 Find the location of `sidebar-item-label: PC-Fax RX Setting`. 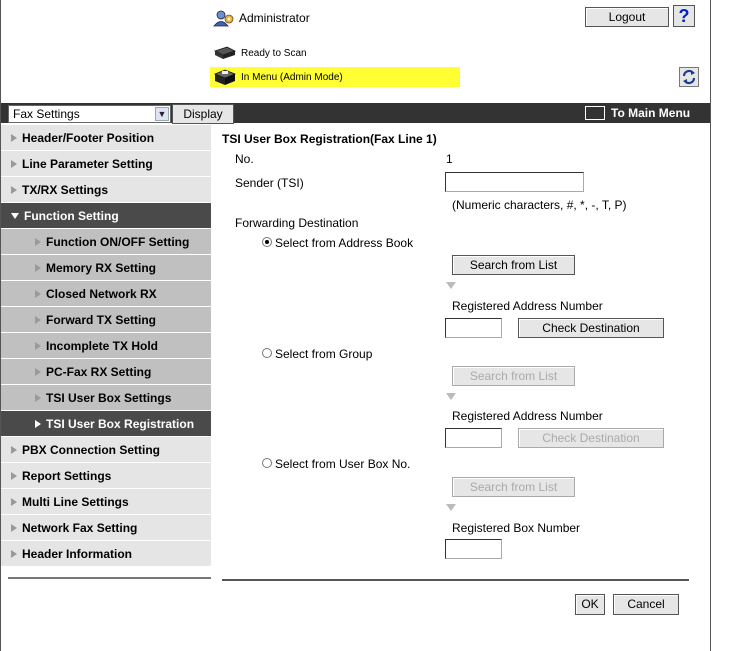

sidebar-item-label: PC-Fax RX Setting is located at coordinates (99, 371).